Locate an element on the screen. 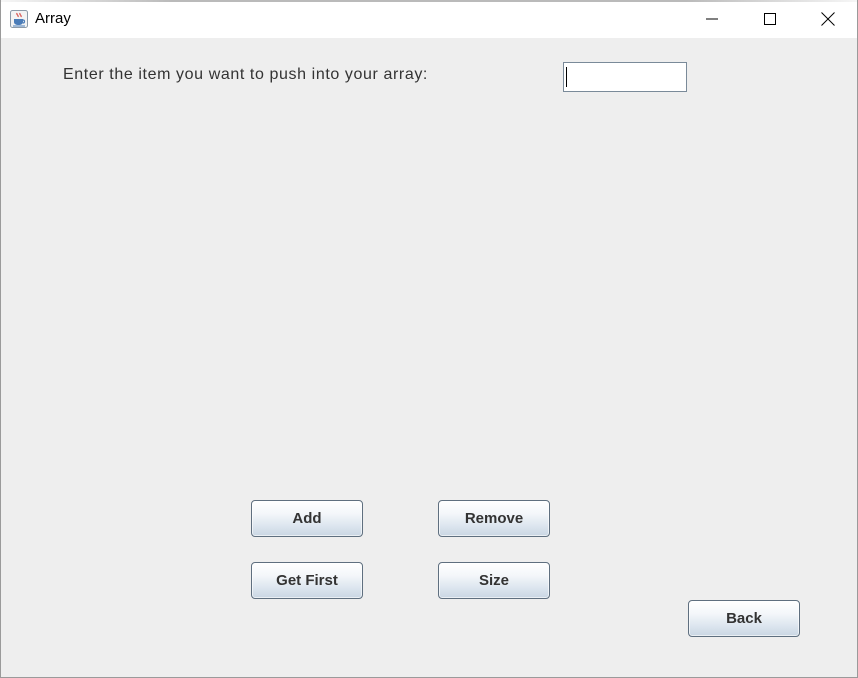 Image resolution: width=858 pixels, height=678 pixels. add-button: Add is located at coordinates (307, 518).